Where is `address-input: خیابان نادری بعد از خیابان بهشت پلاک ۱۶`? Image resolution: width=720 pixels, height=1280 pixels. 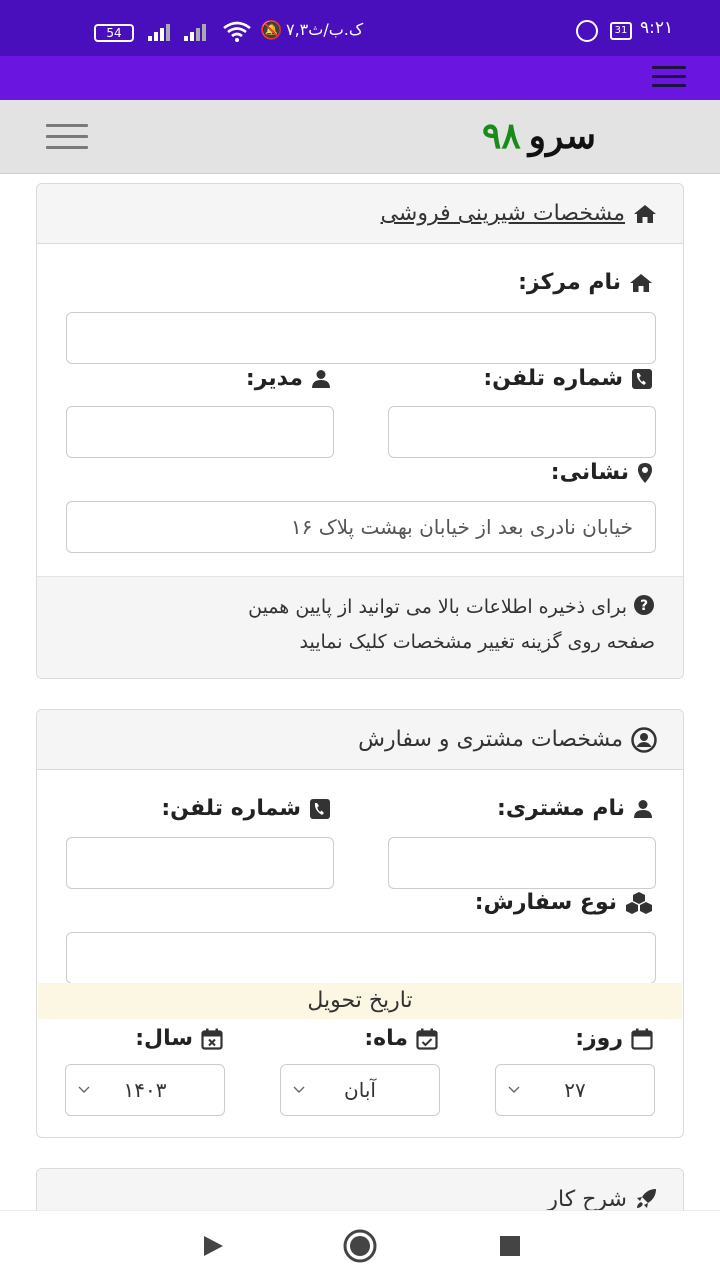
address-input: خیابان نادری بعد از خیابان بهشت پلاک ۱۶ is located at coordinates (361, 527).